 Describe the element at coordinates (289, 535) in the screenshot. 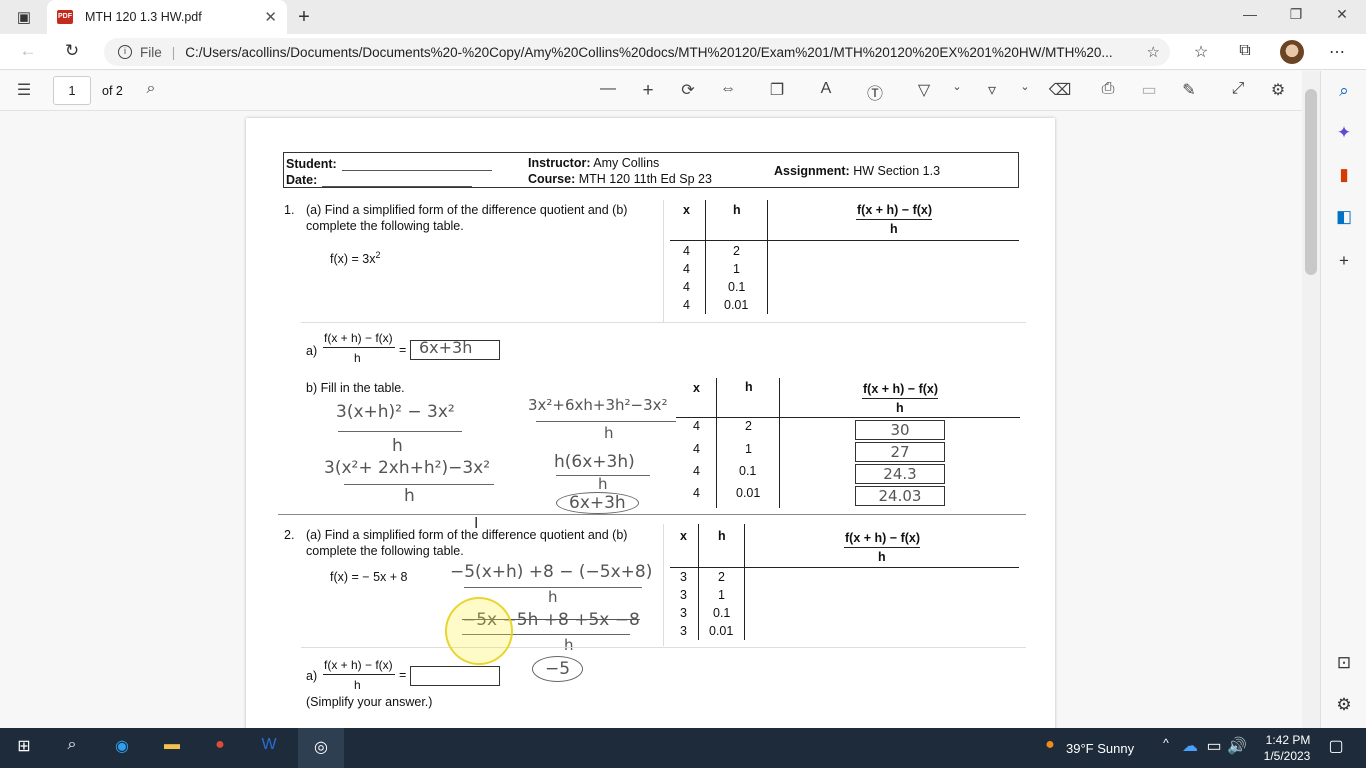

I see `problem2-number: 2.` at that location.